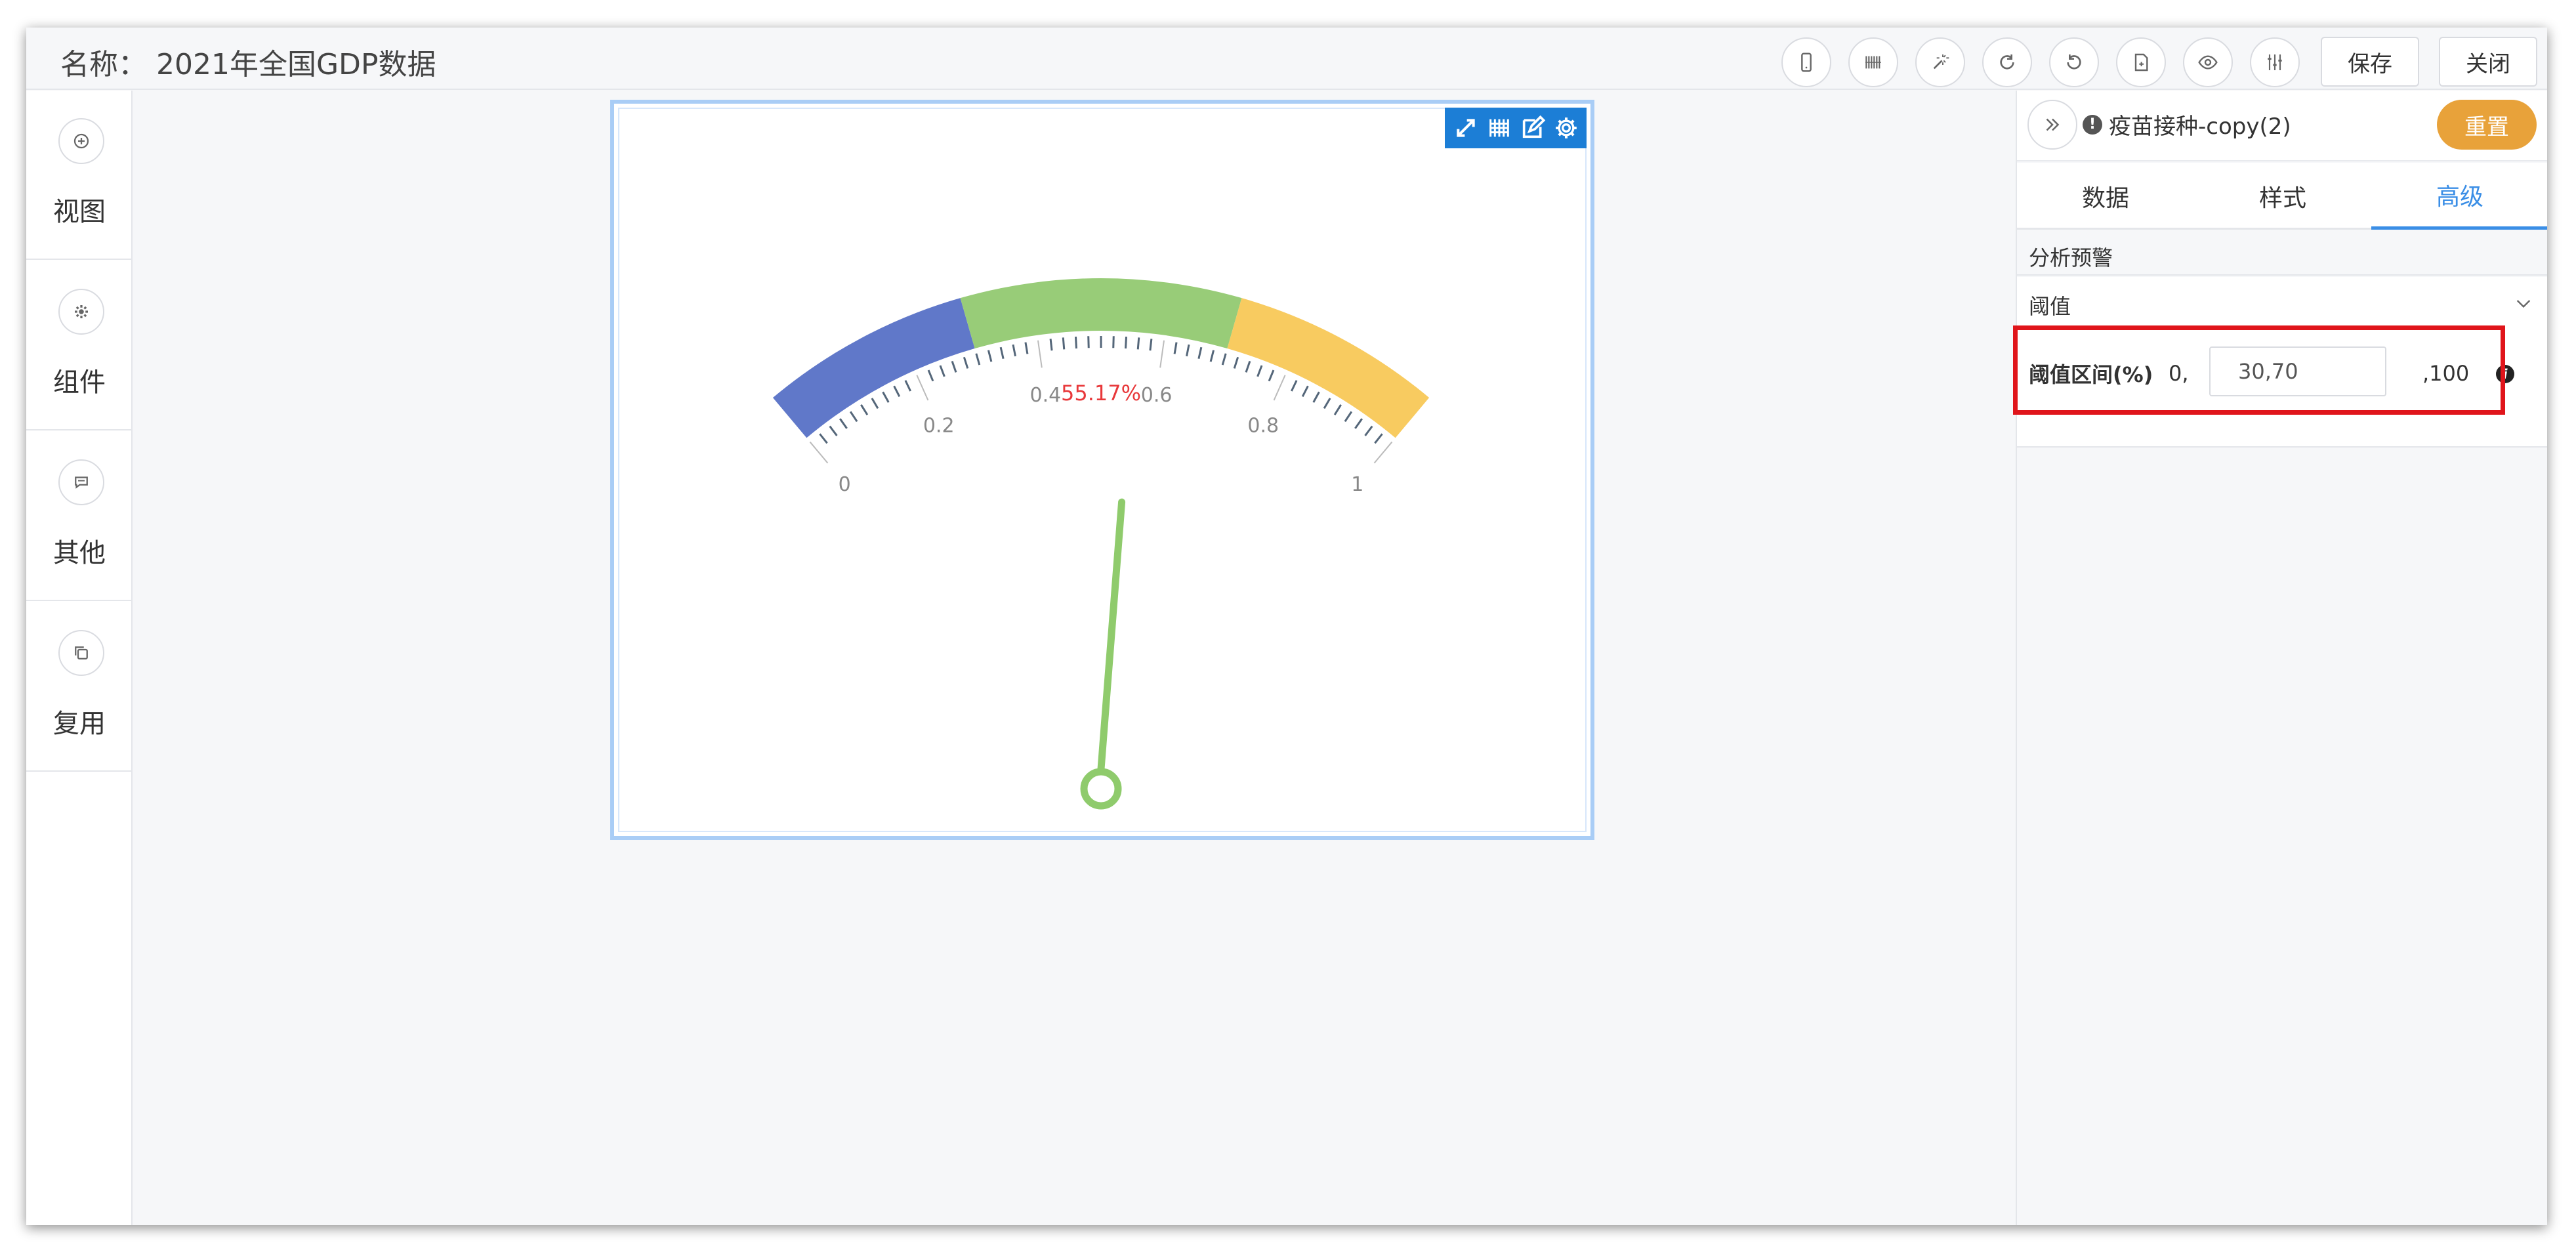 The width and height of the screenshot is (2576, 1256). I want to click on gauge-tick-label: 0.2, so click(939, 426).